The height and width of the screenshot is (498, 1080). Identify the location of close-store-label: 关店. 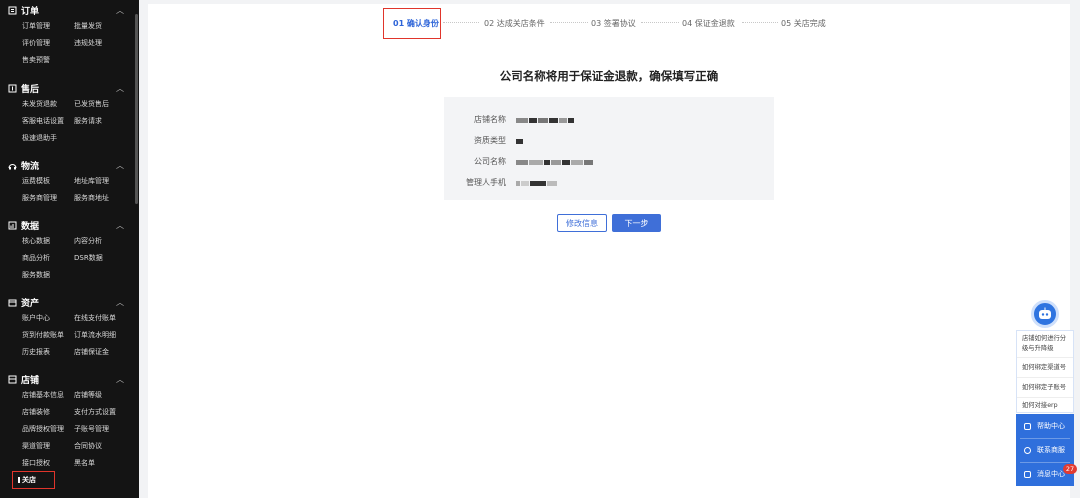
(29, 480).